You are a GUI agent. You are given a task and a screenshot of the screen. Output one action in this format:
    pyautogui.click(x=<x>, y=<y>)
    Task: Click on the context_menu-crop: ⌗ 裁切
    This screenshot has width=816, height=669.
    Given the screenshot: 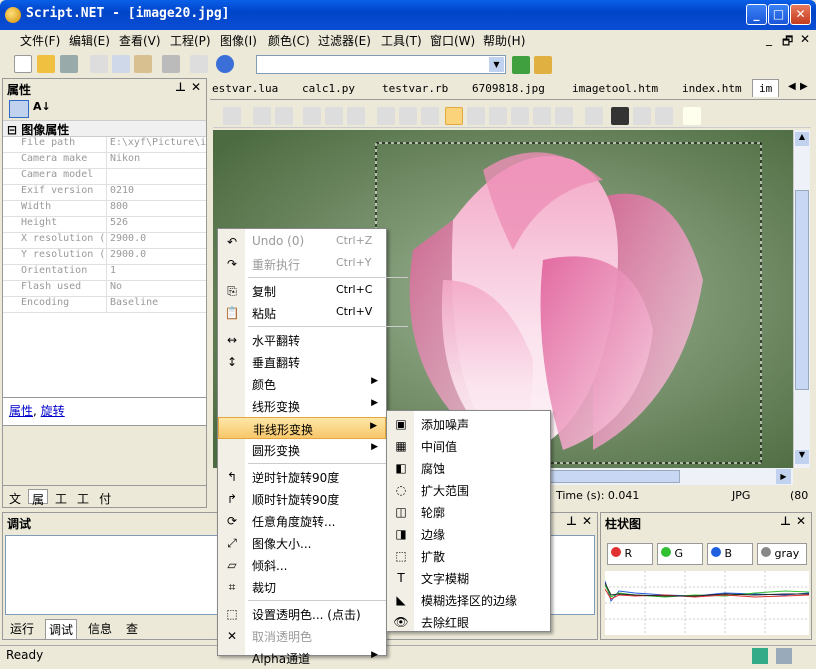 What is the action you would take?
    pyautogui.click(x=302, y=587)
    